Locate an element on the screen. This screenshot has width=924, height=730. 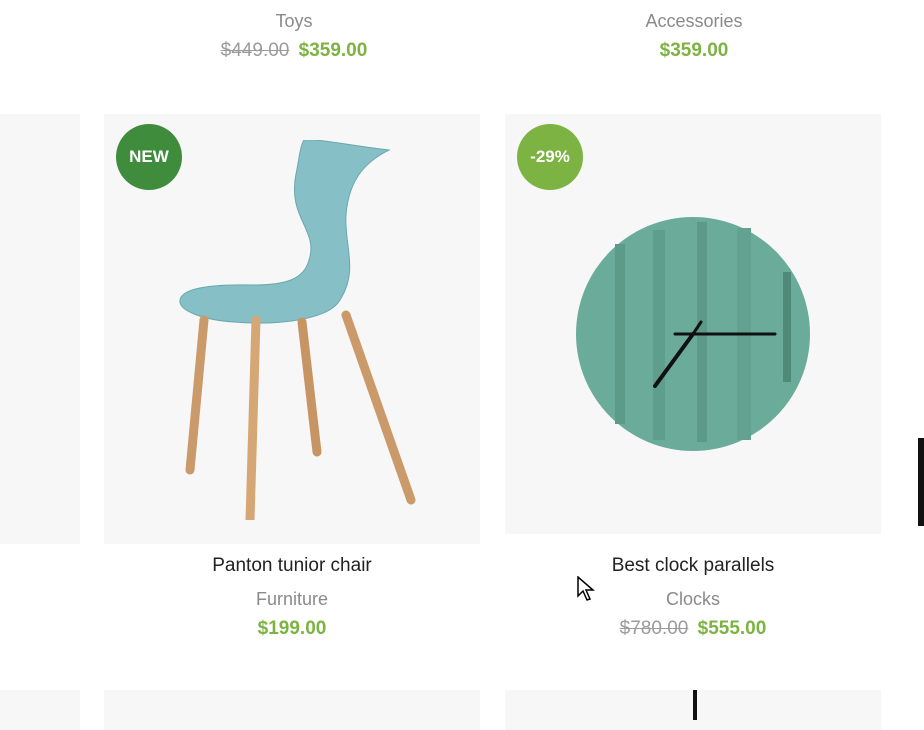
scrollbar is located at coordinates (921, 482).